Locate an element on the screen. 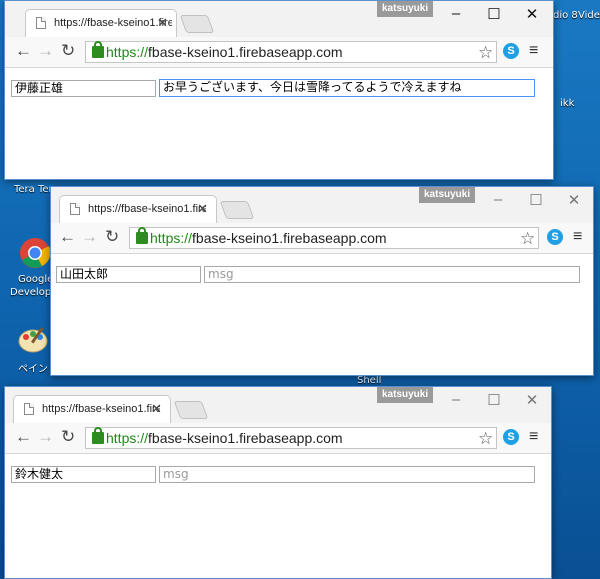  desktop-label-google: Google is located at coordinates (35, 279).